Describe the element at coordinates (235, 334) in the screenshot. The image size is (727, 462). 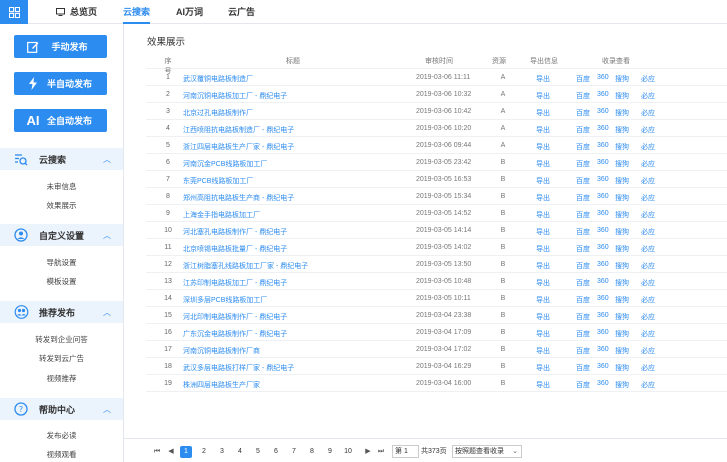
I see `row-title-link: 广东沉金电路板制作厂 - 鼎纪电子` at that location.